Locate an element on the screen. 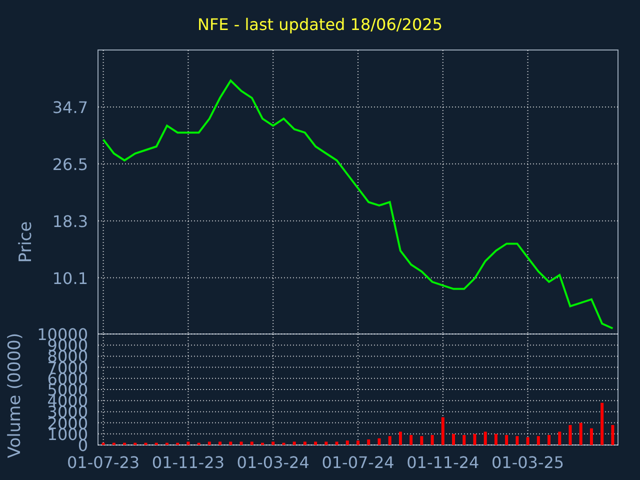 The image size is (640, 480). x-tick-label: 01-07-23 is located at coordinates (103, 462).